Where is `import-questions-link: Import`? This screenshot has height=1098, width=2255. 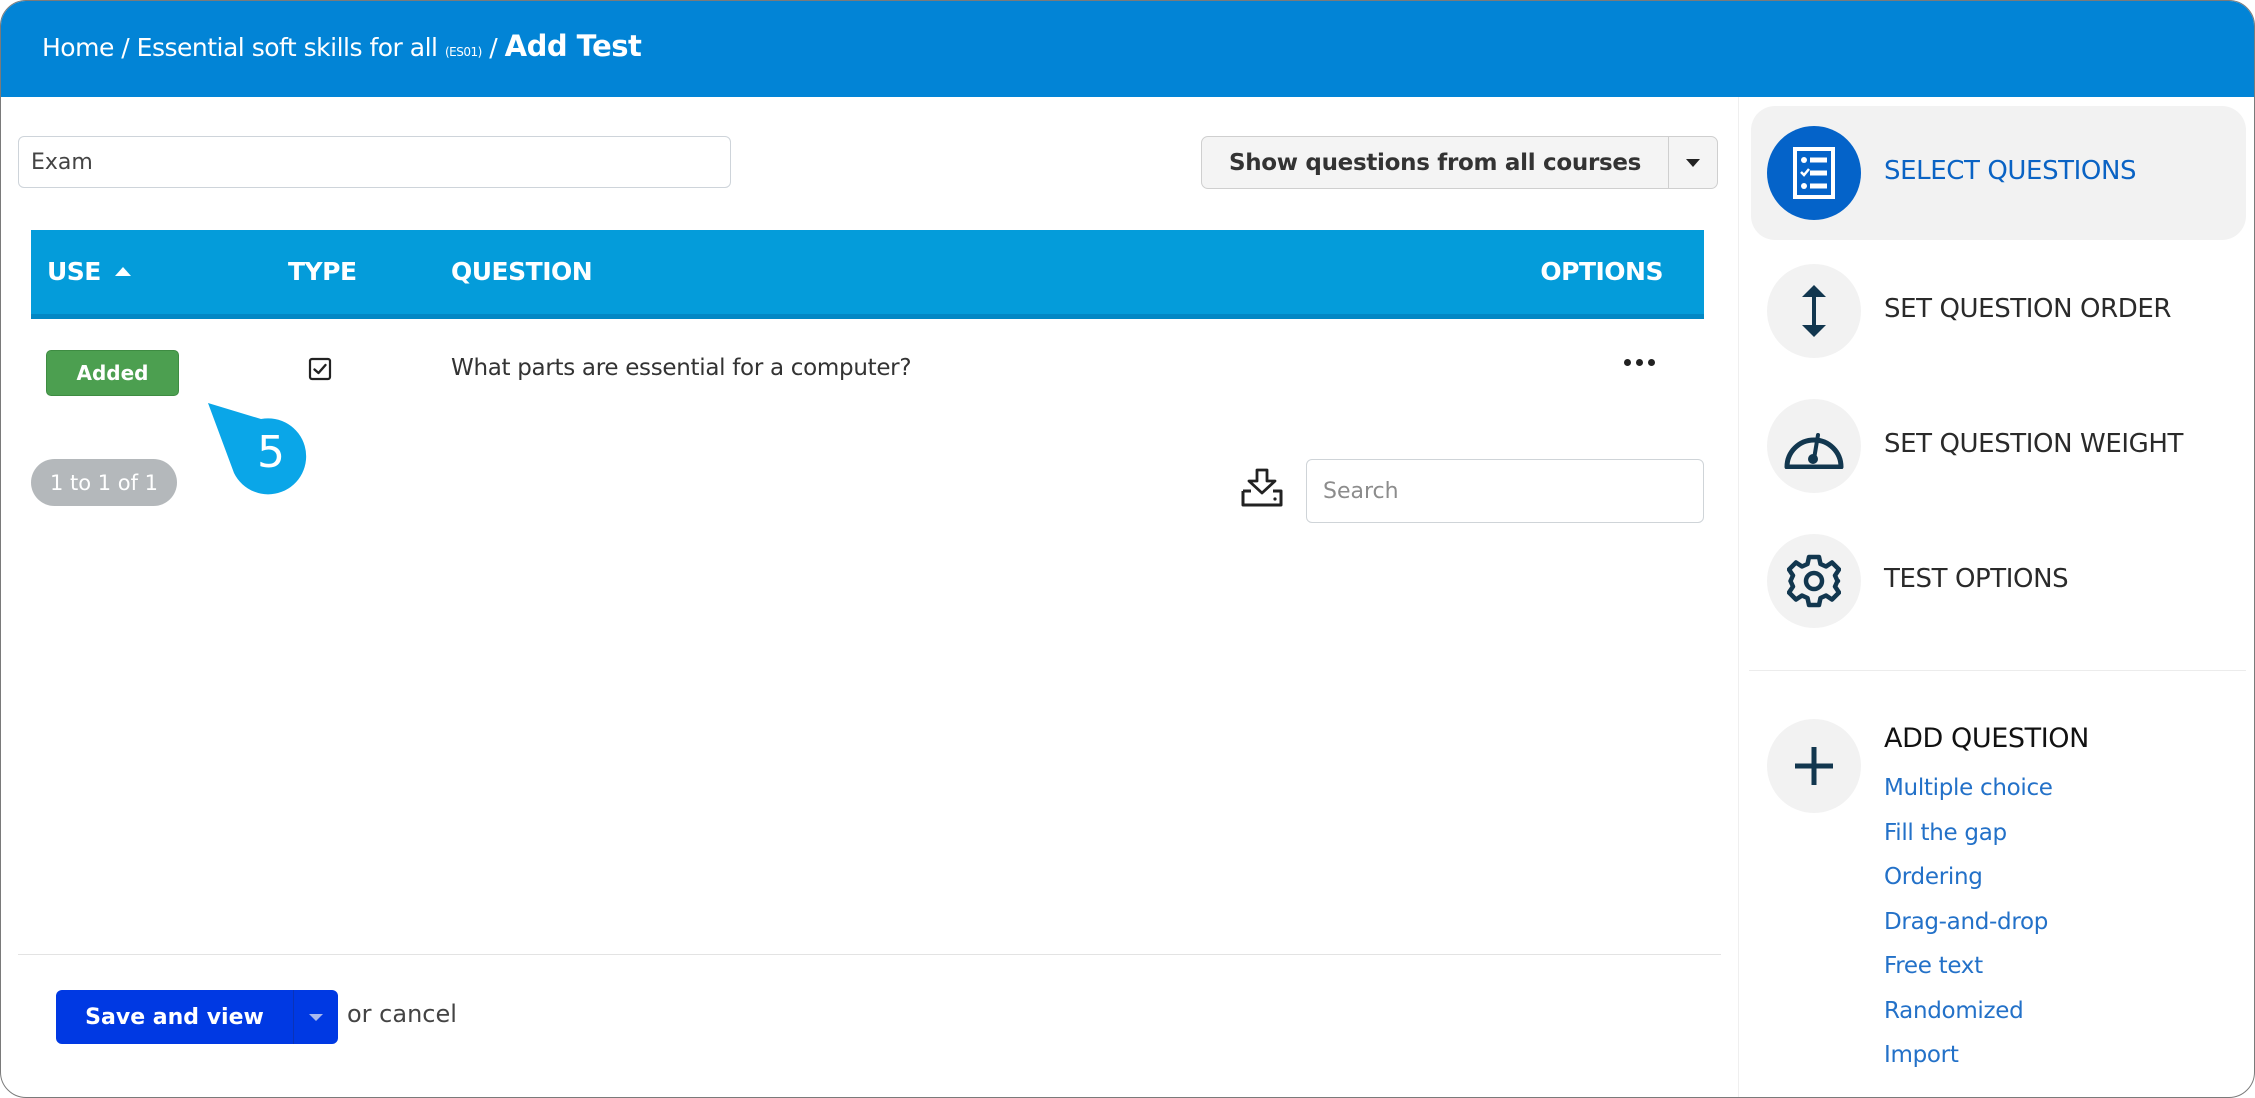 import-questions-link: Import is located at coordinates (1968, 1060).